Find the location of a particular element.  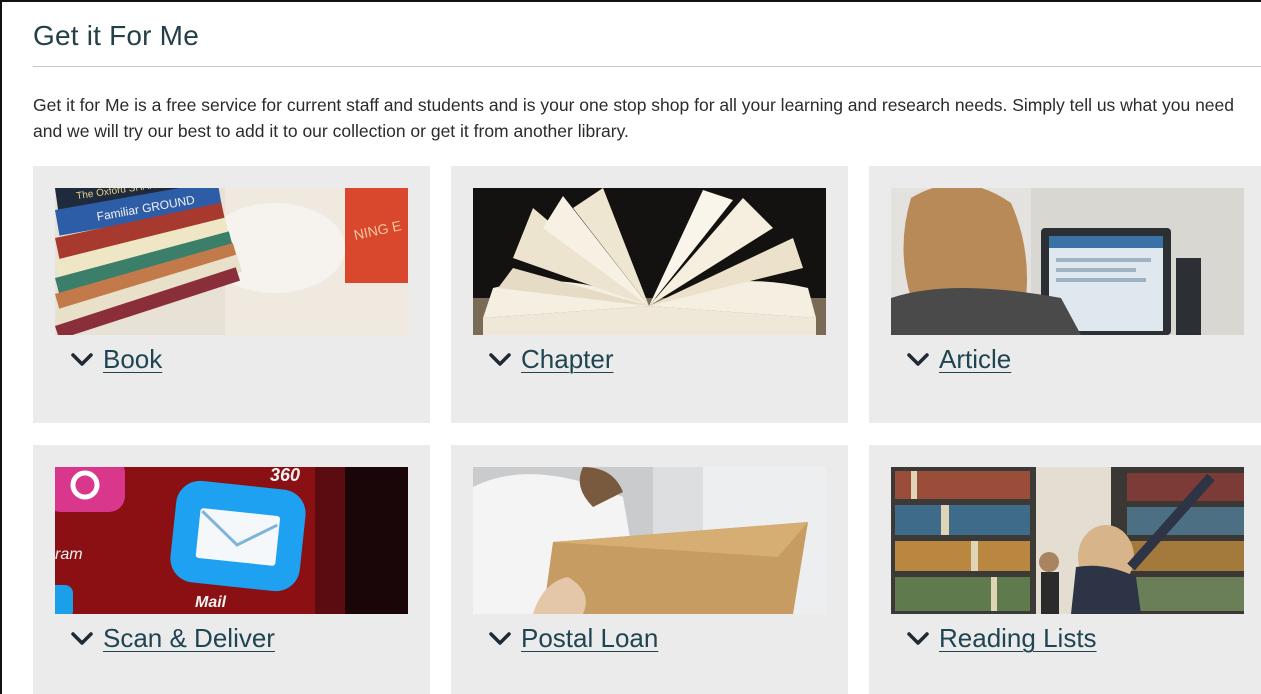

article-link: Article is located at coordinates (959, 359).